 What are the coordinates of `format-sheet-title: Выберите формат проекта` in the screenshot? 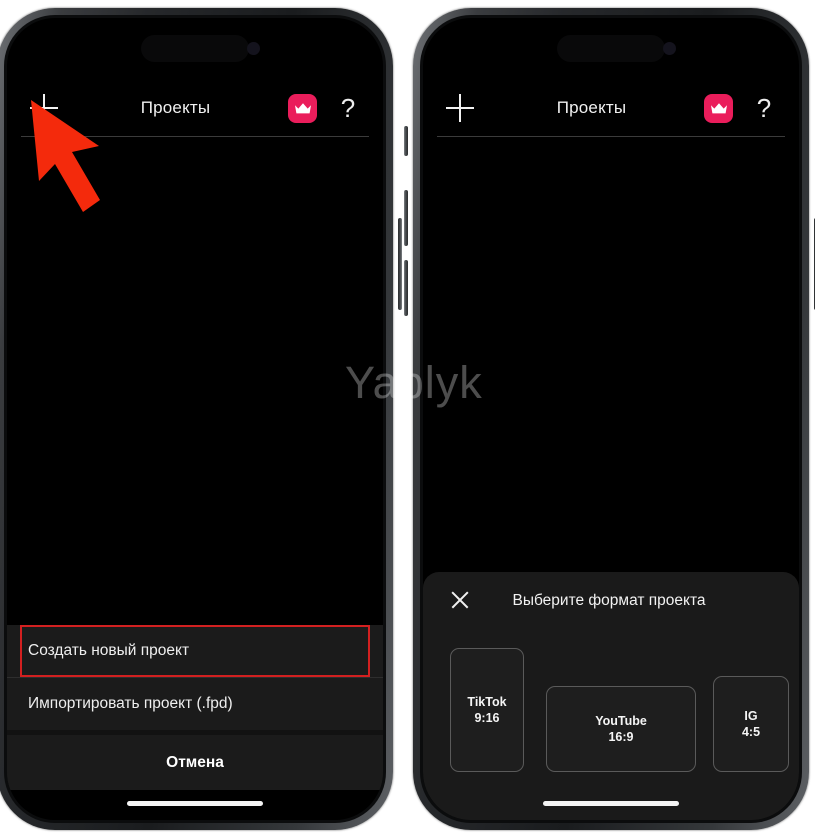 It's located at (609, 600).